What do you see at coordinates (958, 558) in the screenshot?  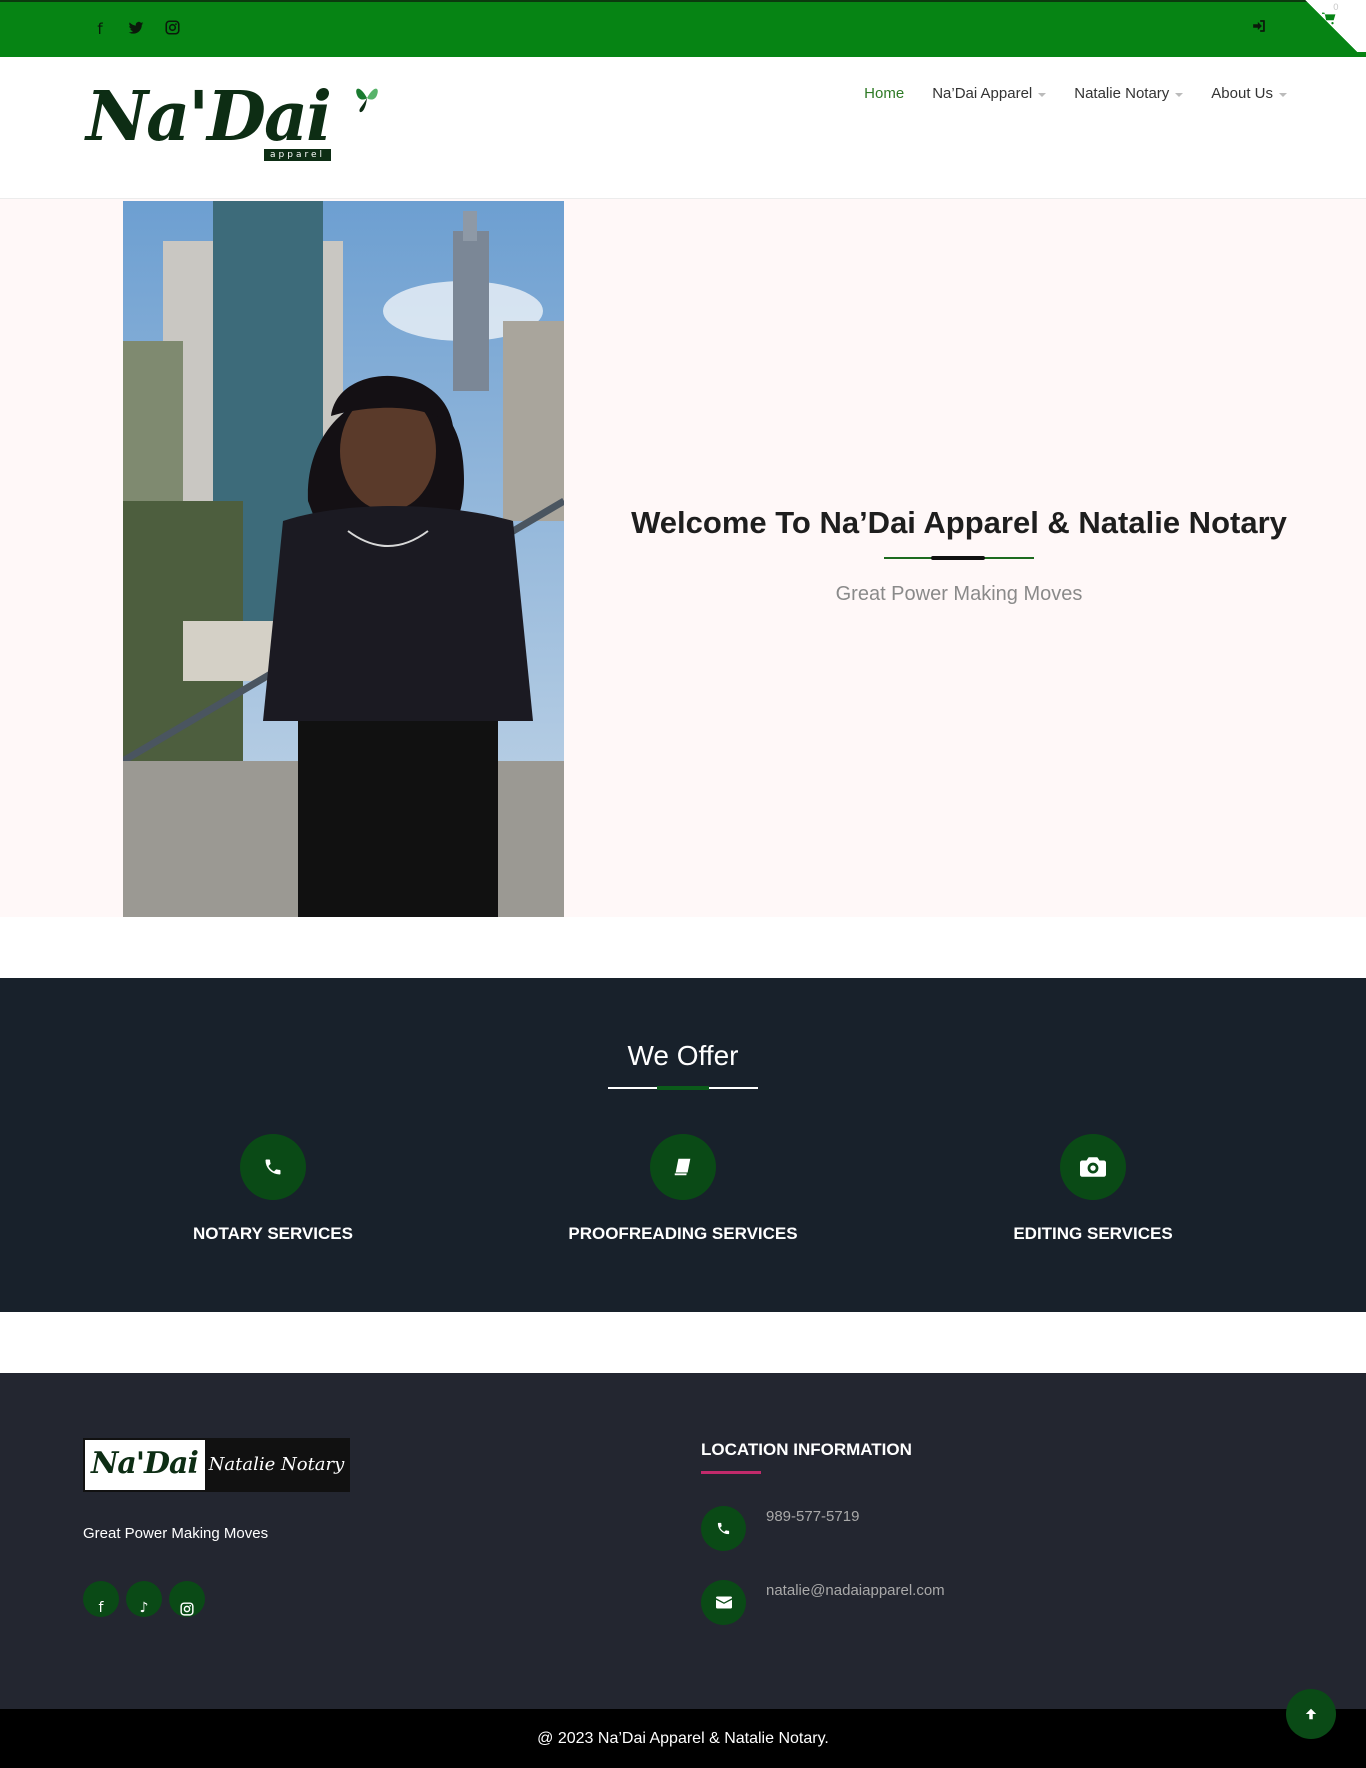 I see `hero-divider-accent` at bounding box center [958, 558].